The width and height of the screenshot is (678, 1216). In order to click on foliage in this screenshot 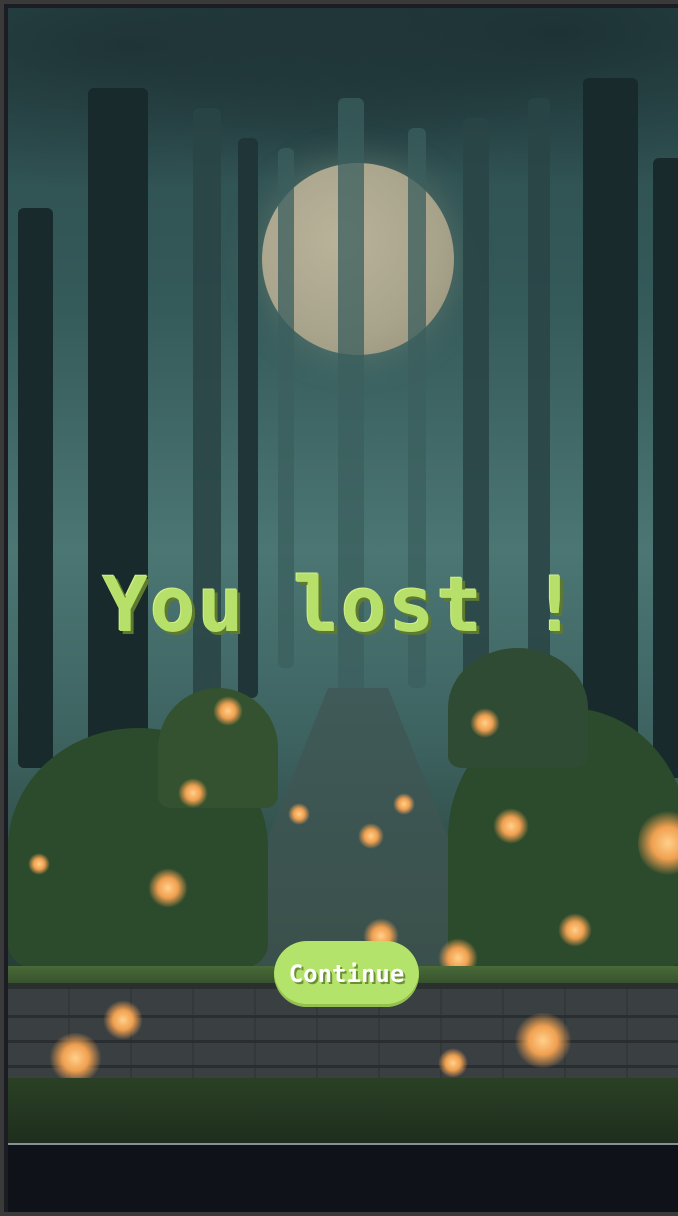, I will do `click(518, 708)`.